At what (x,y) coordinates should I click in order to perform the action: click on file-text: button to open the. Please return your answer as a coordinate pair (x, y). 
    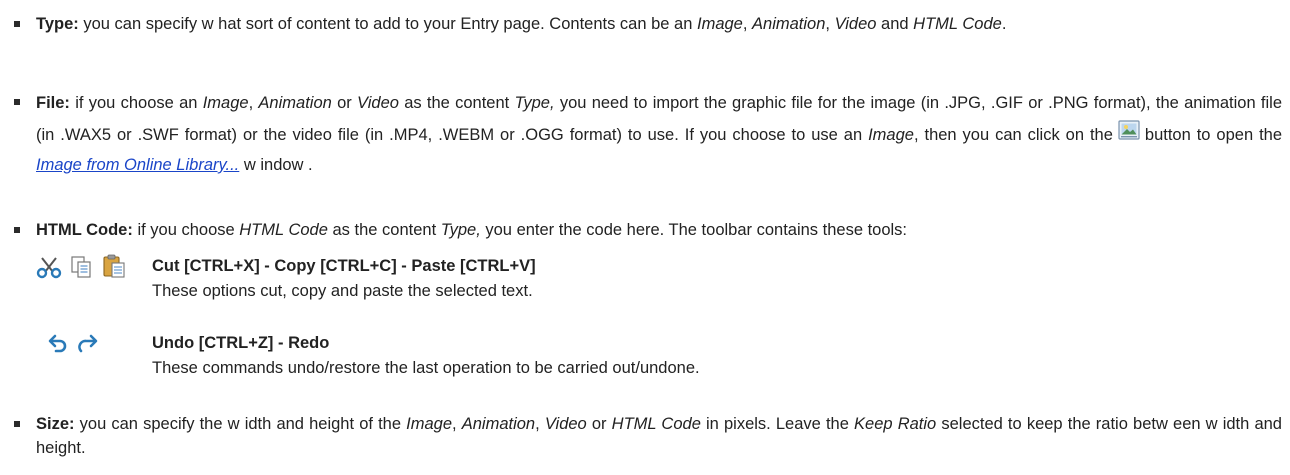
    Looking at the image, I should click on (1213, 135).